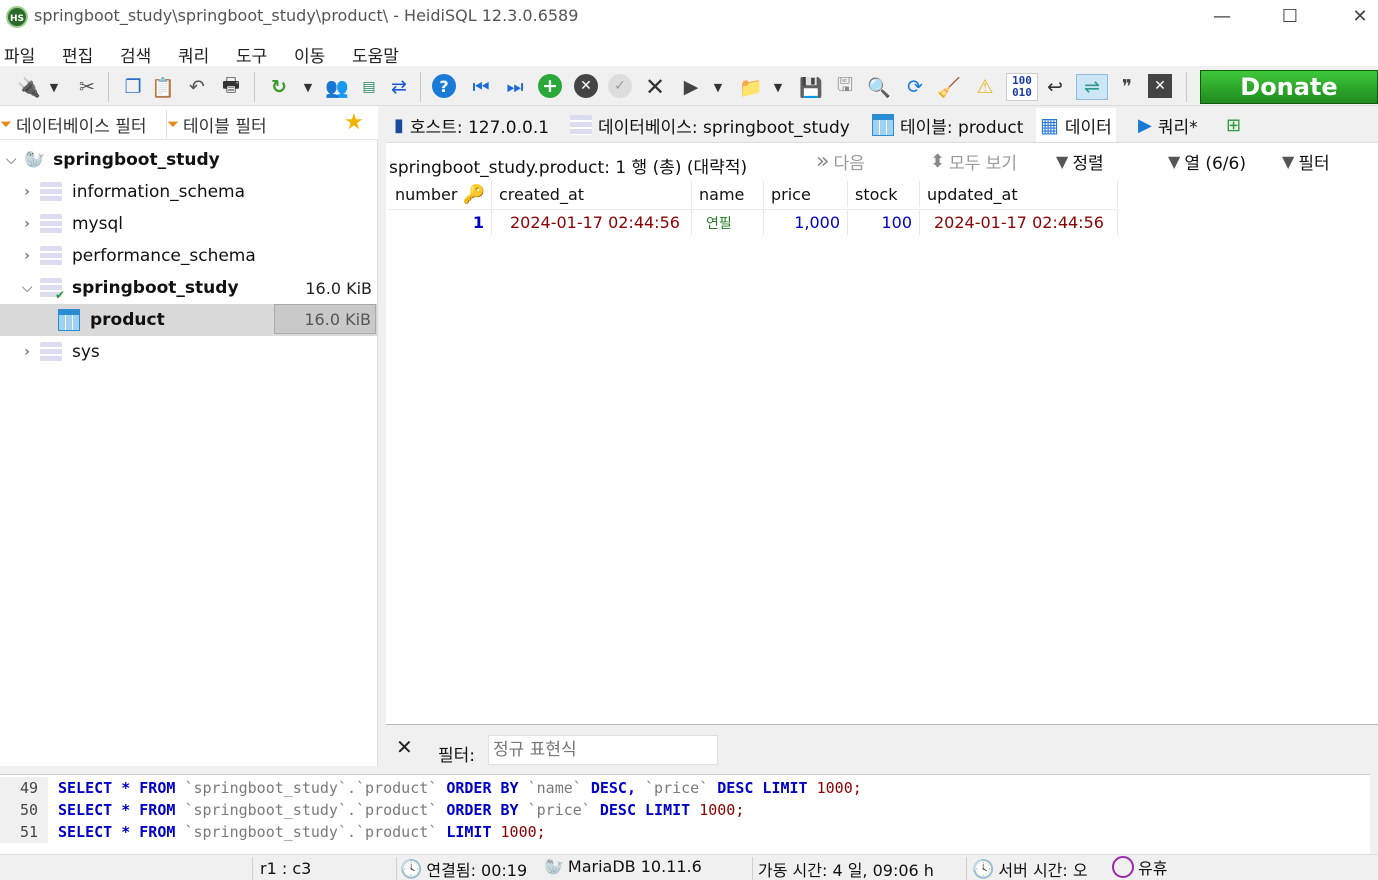 The height and width of the screenshot is (880, 1378). Describe the element at coordinates (231, 87) in the screenshot. I see `print-icon: 🖶` at that location.